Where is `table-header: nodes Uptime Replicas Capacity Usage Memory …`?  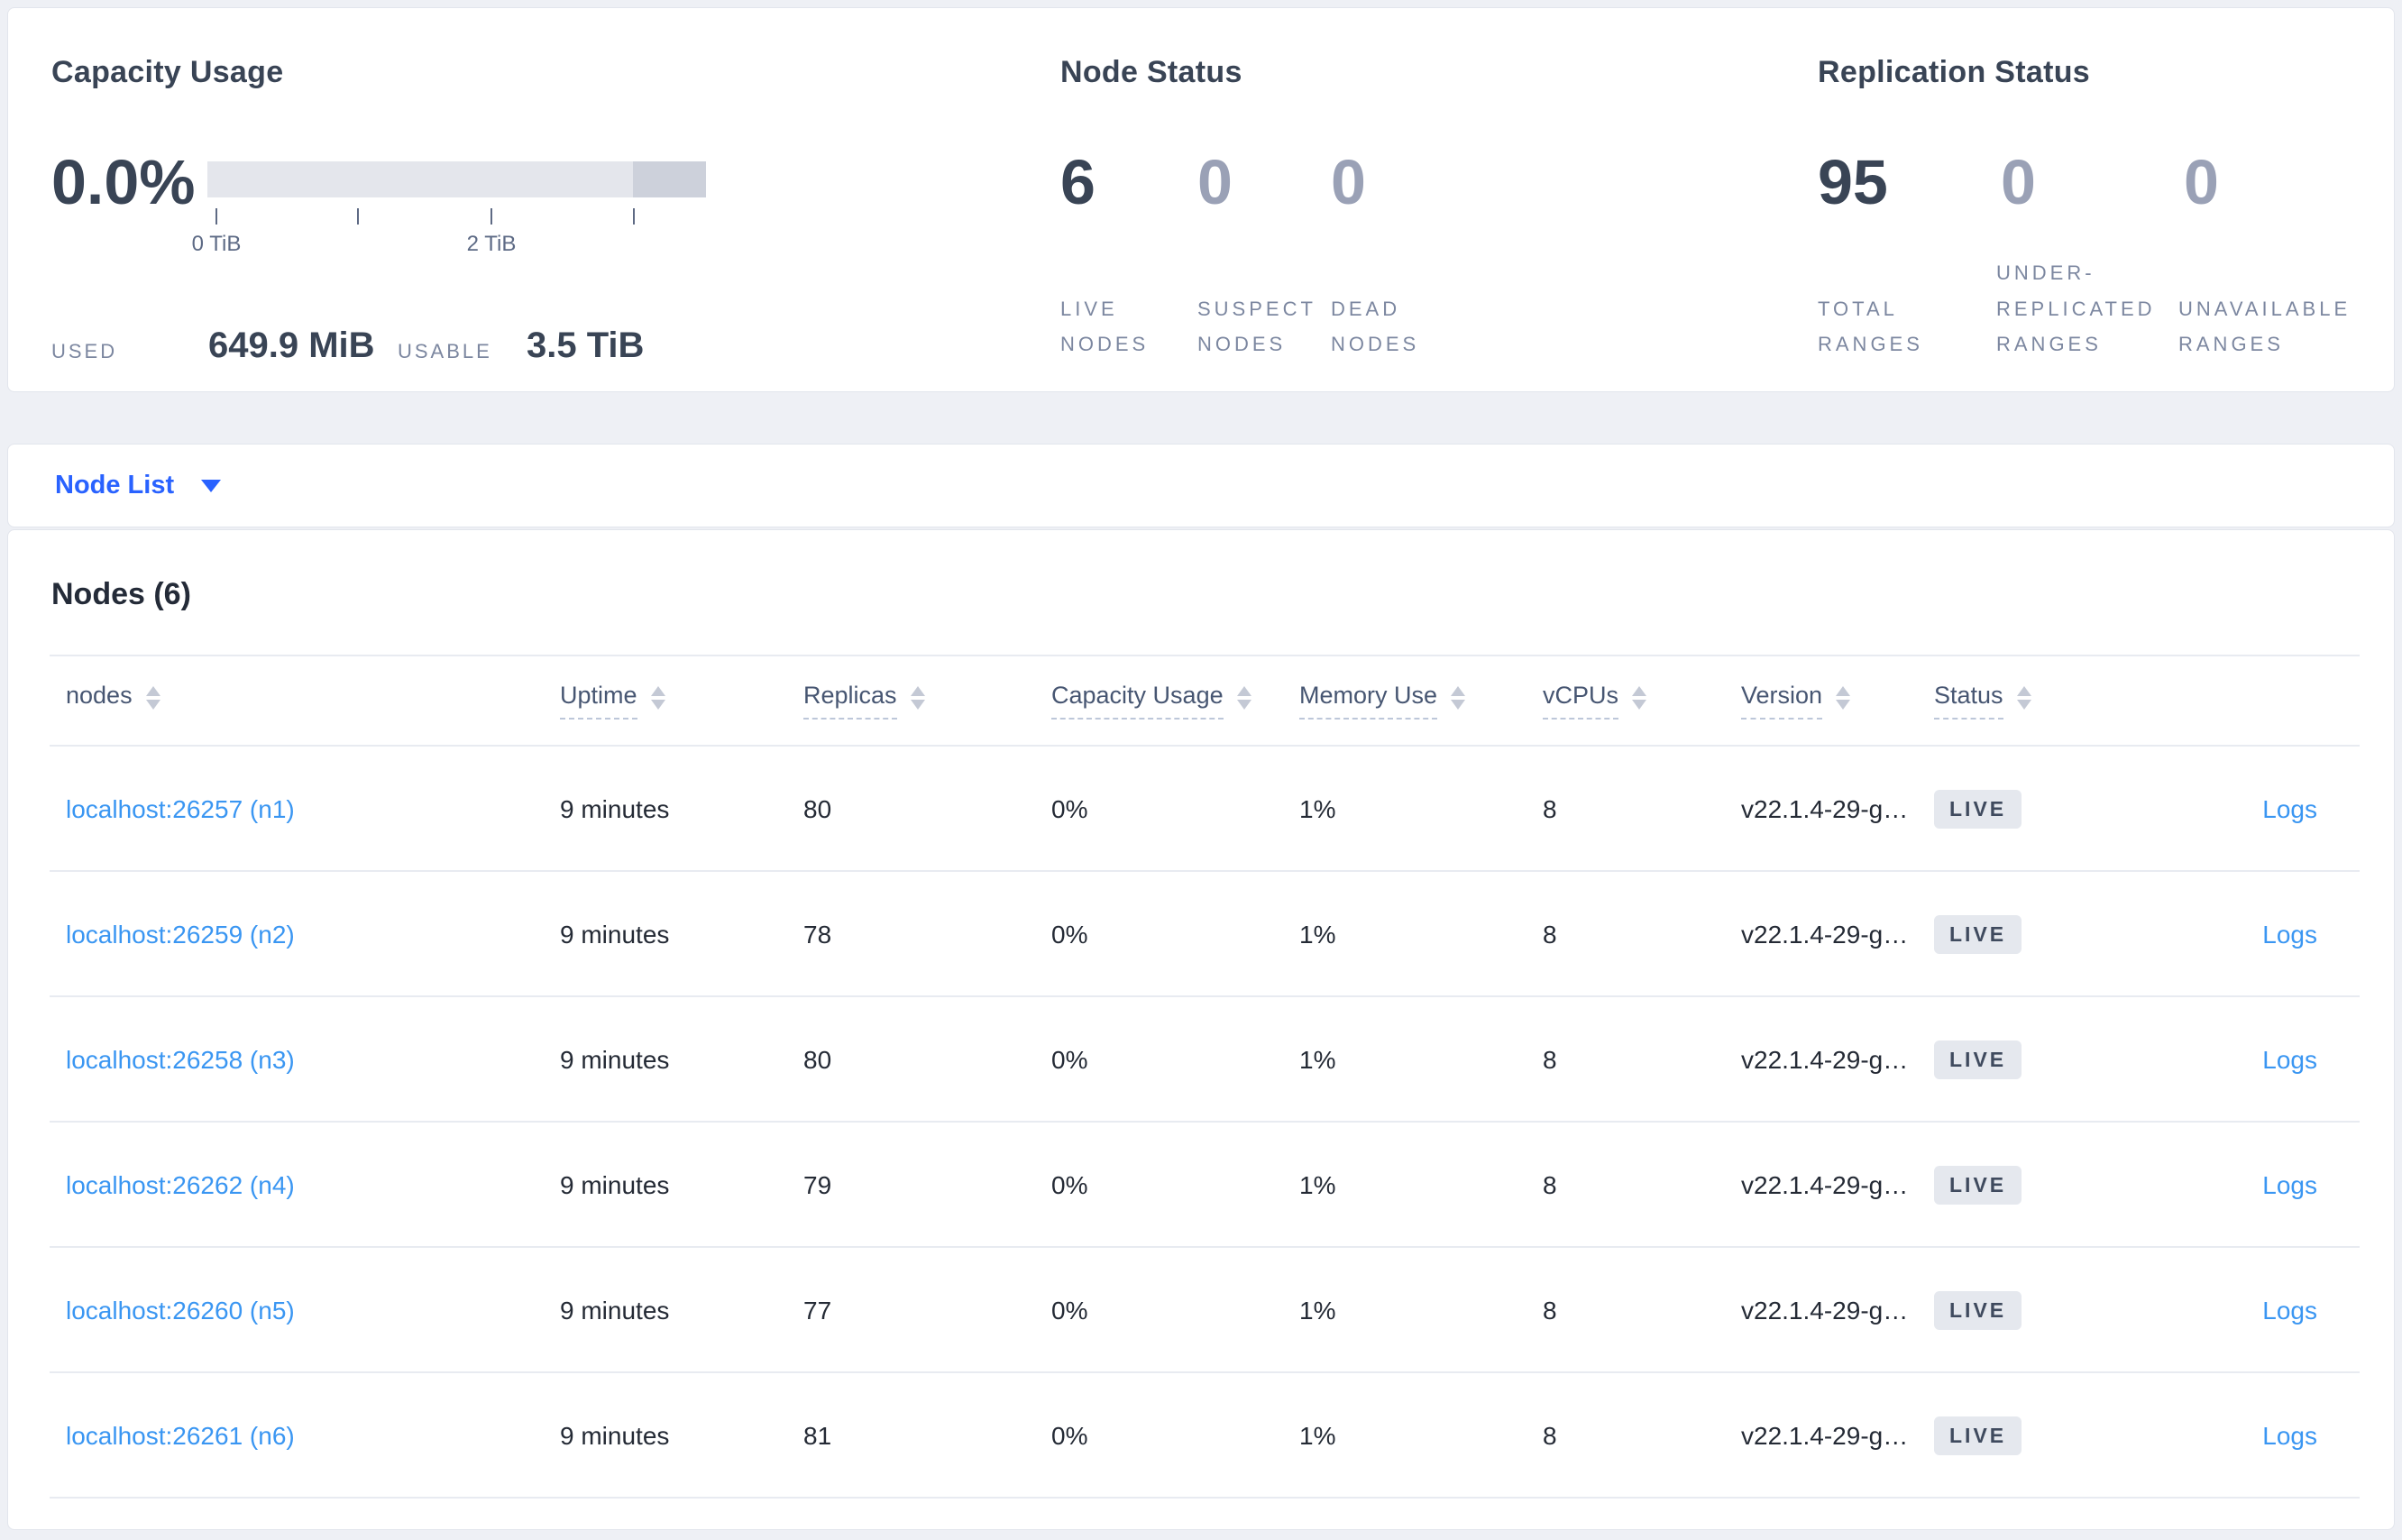
table-header: nodes Uptime Replicas Capacity Usage Memory … is located at coordinates (1201, 701).